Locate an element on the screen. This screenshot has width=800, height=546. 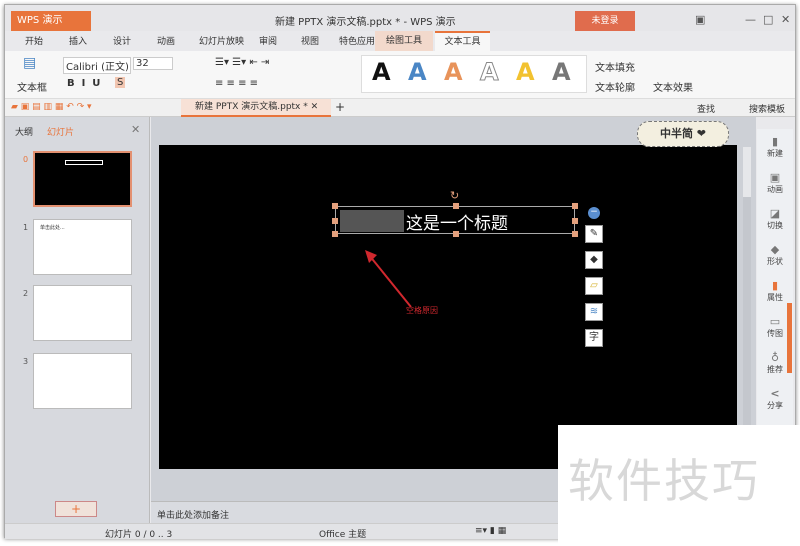
slides-panel: 大纲 幻灯片 ✕ 0 1 单击此处... 2 3 + is located at coordinates (77, 320).